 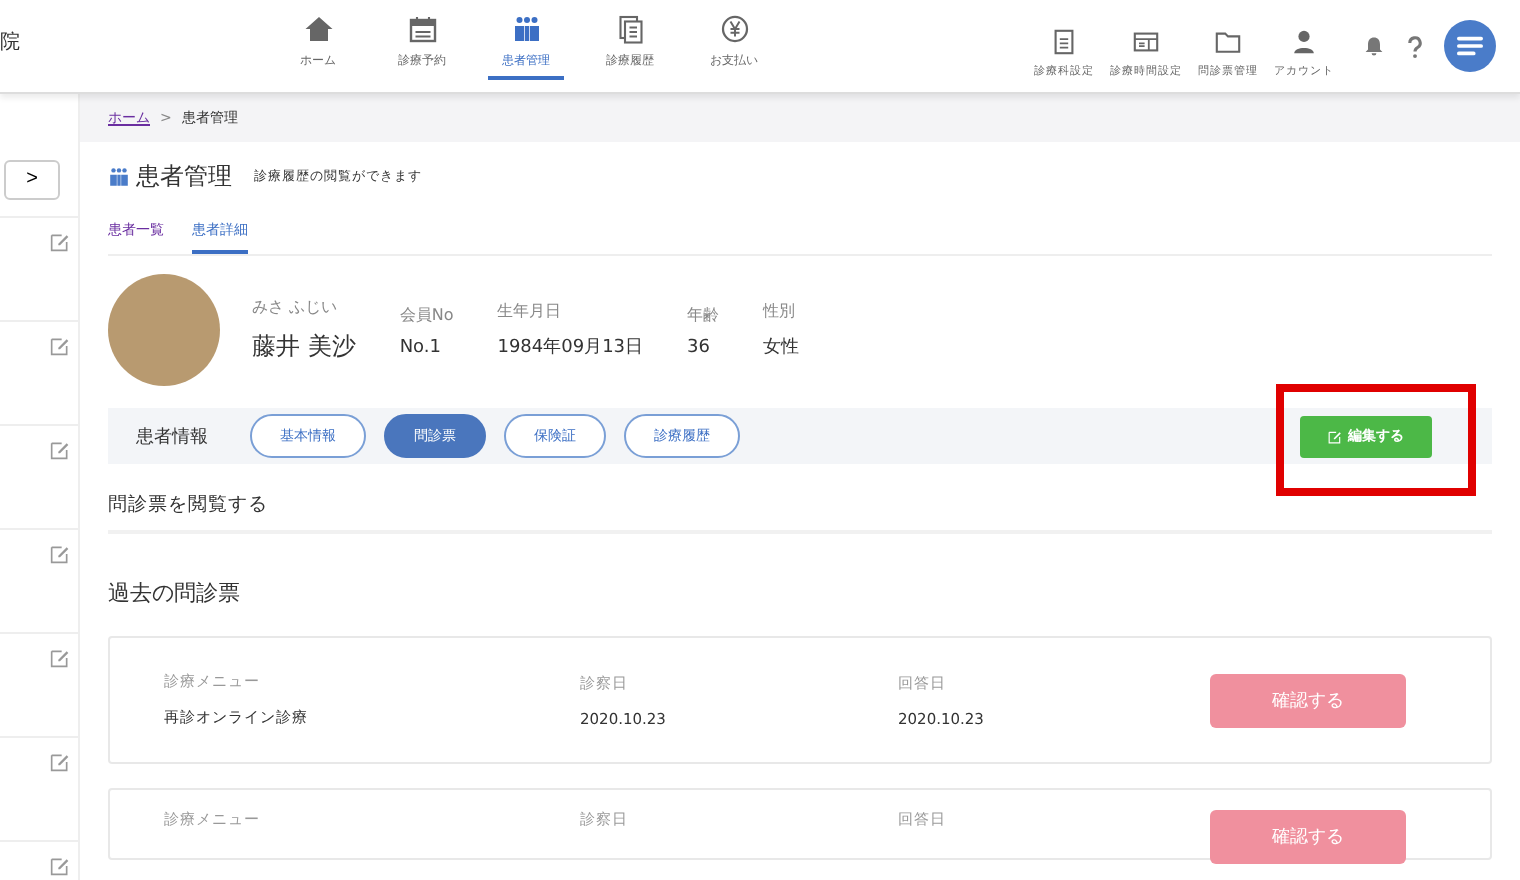 What do you see at coordinates (1470, 46) in the screenshot?
I see `menu-icon` at bounding box center [1470, 46].